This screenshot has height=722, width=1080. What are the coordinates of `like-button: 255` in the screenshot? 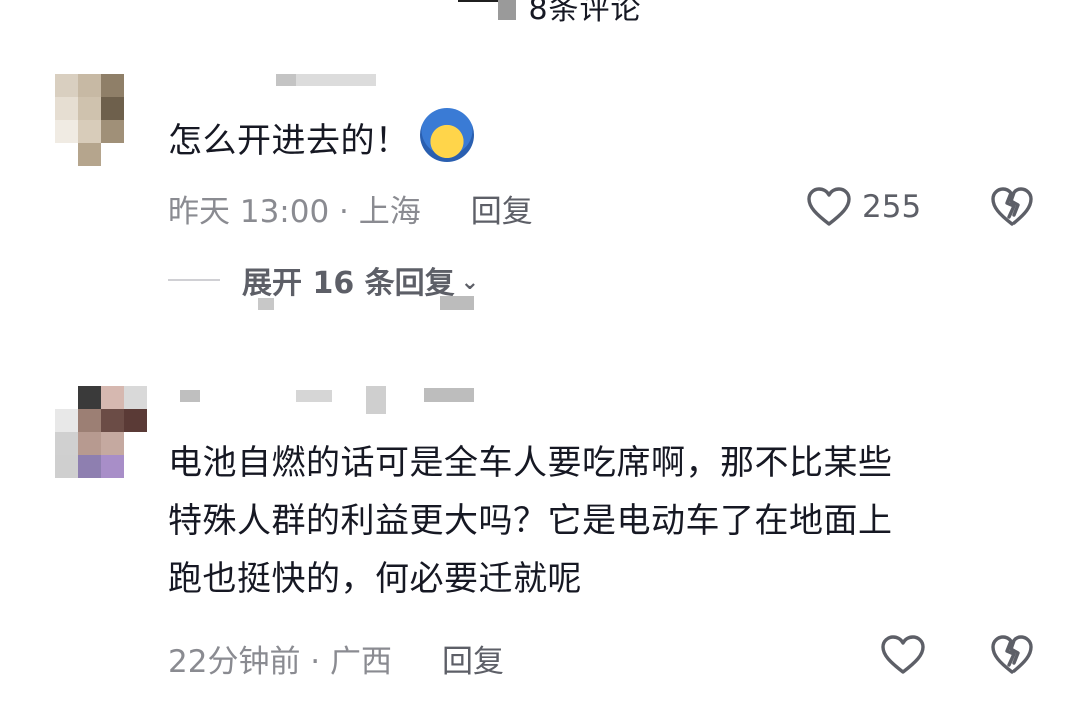 It's located at (863, 207).